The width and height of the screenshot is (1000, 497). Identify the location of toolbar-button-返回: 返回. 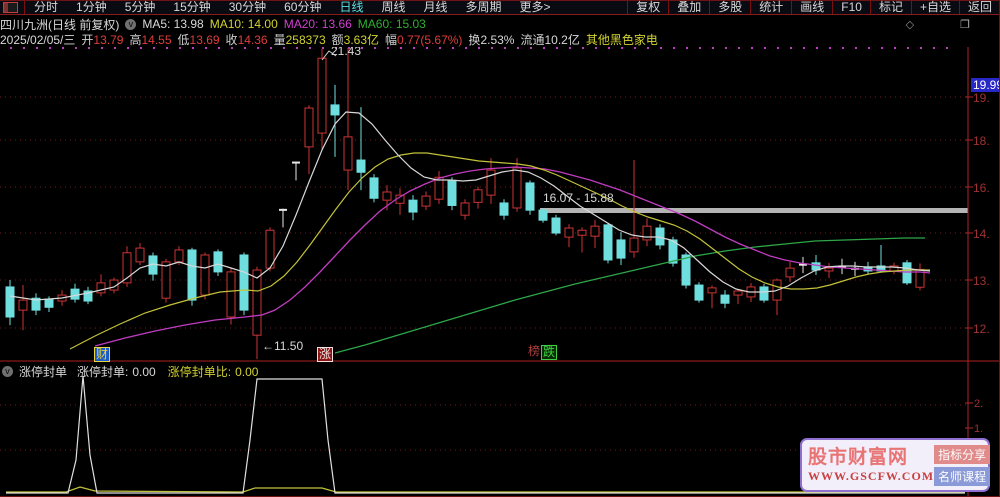
(980, 7).